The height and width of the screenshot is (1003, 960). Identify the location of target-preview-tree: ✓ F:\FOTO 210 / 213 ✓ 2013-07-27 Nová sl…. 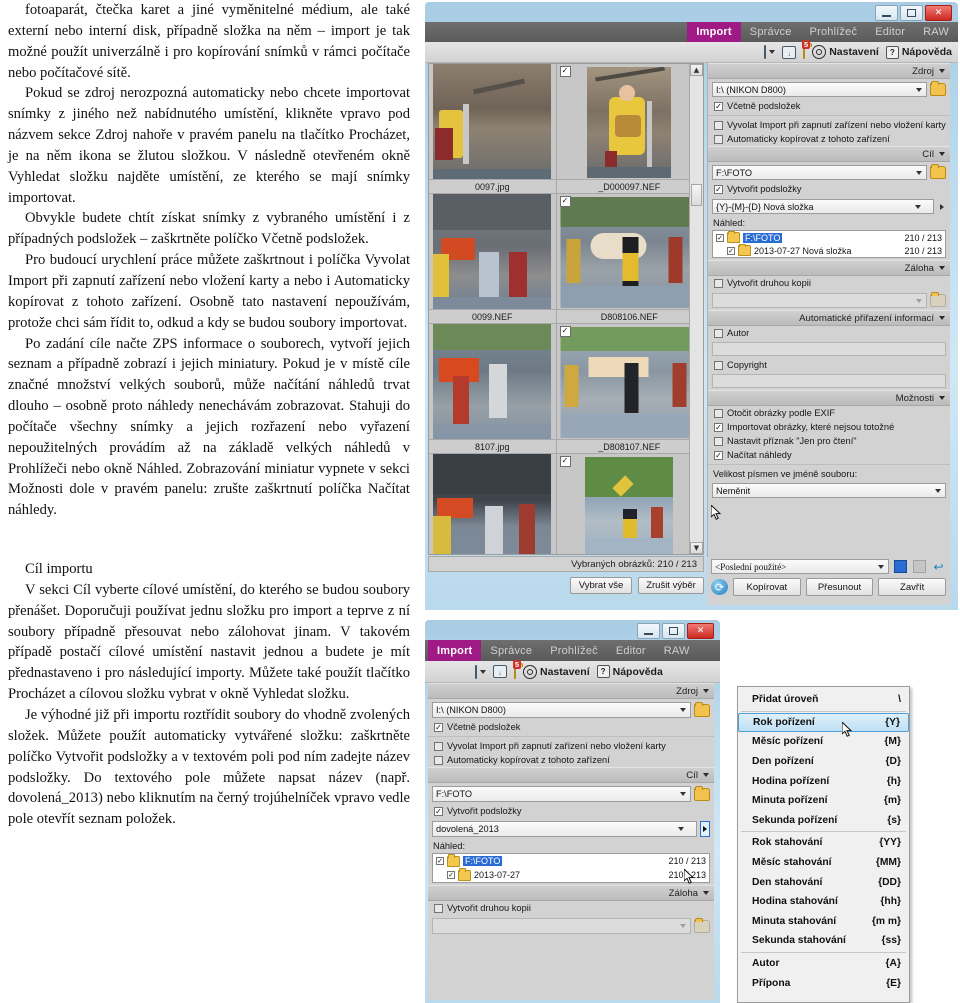
(829, 244).